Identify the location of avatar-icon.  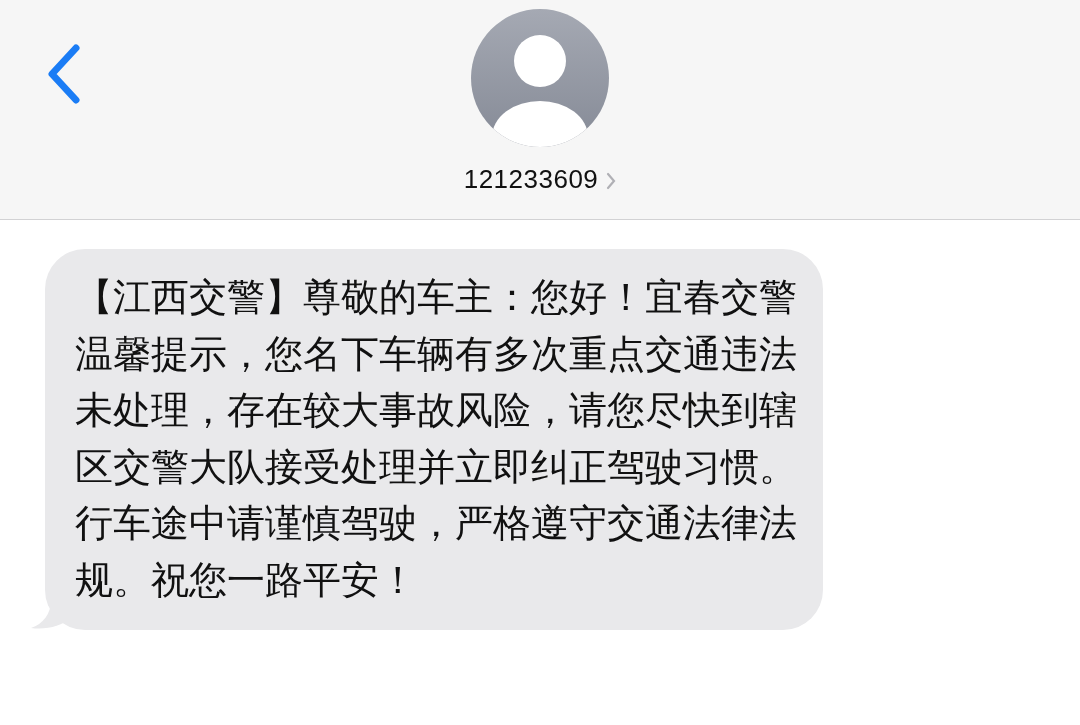
(540, 78).